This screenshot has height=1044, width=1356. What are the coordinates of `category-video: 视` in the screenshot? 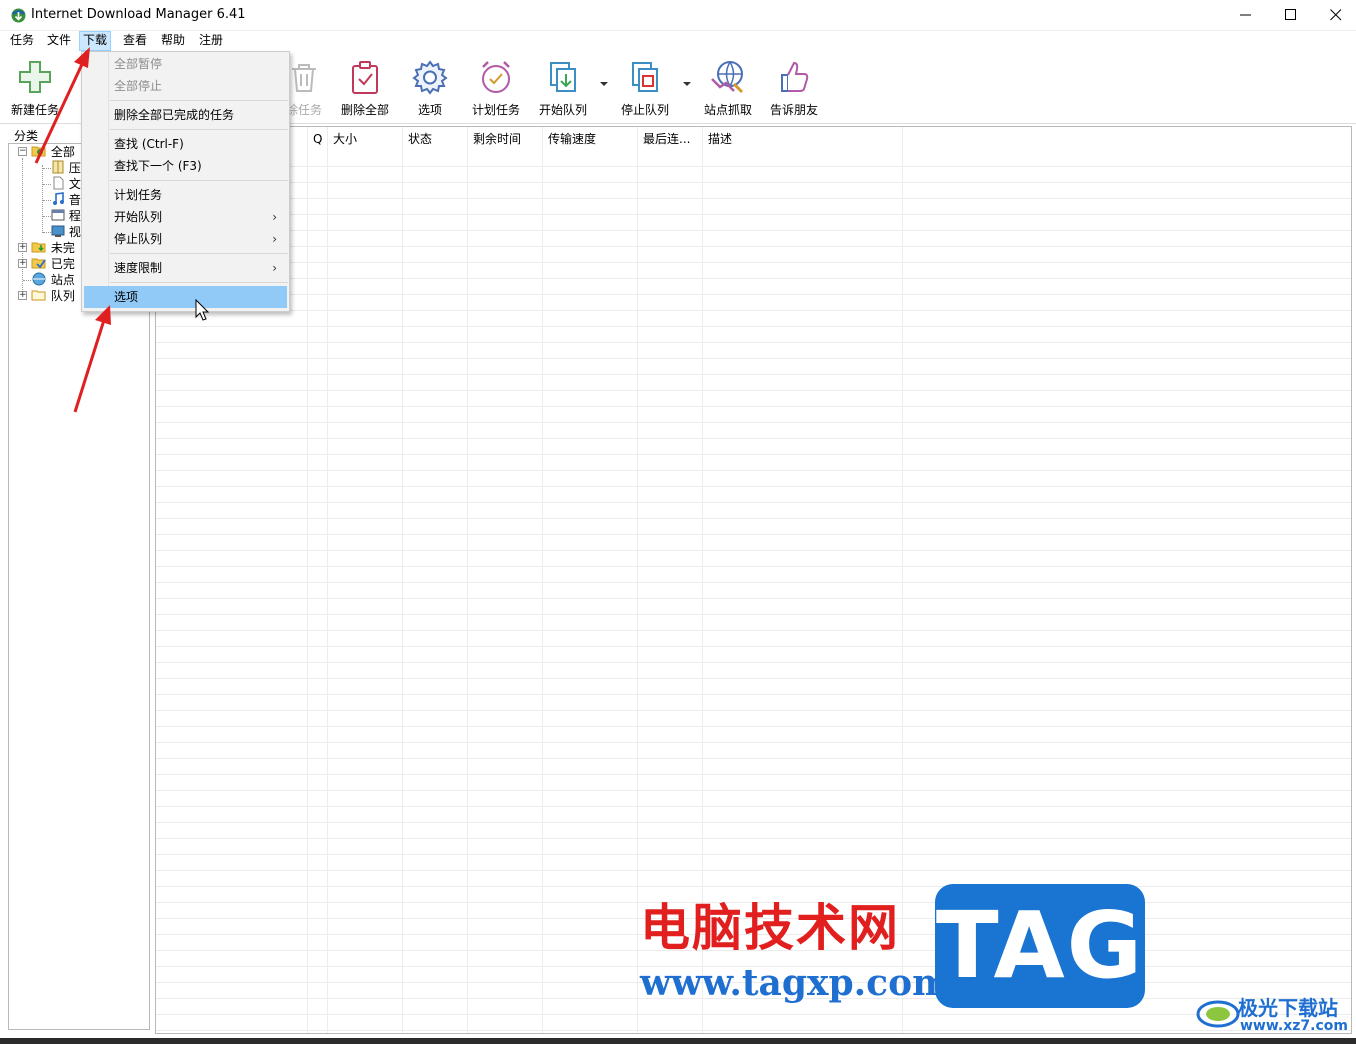 It's located at (66, 232).